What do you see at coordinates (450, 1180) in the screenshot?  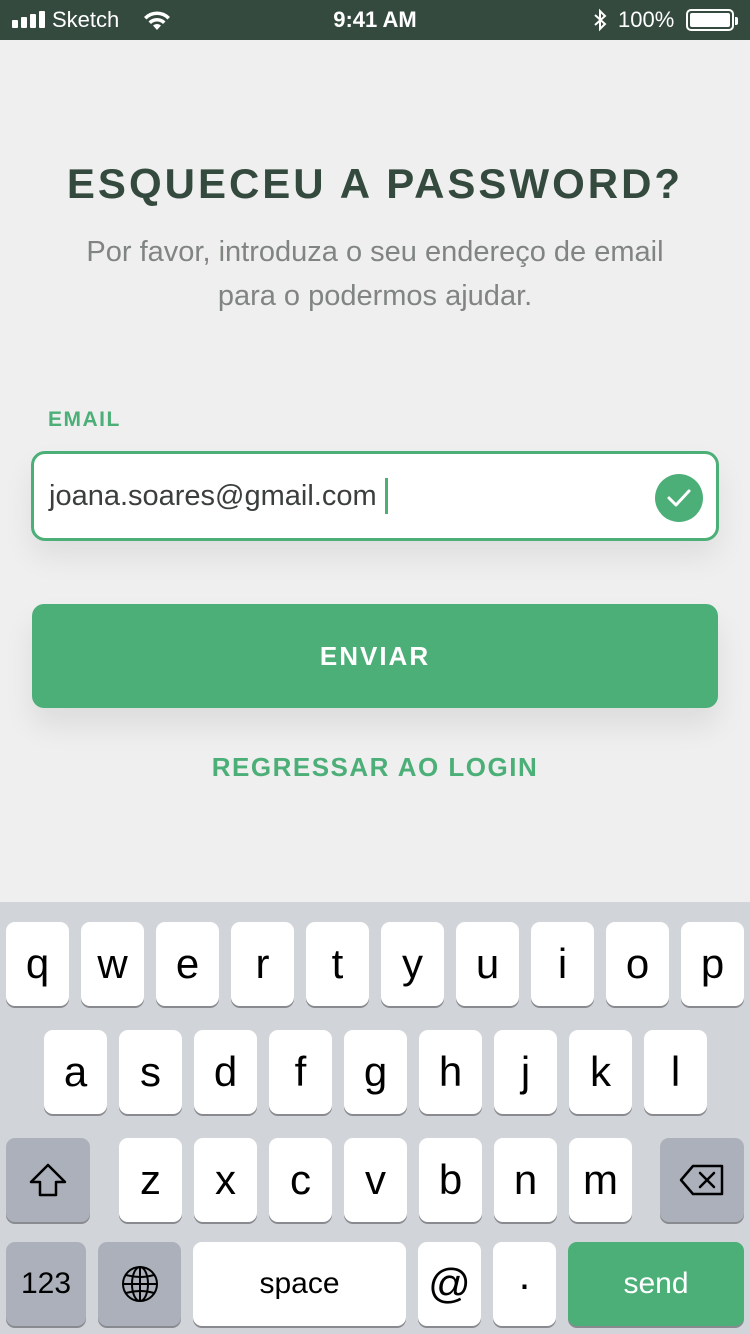 I see `key-b: b` at bounding box center [450, 1180].